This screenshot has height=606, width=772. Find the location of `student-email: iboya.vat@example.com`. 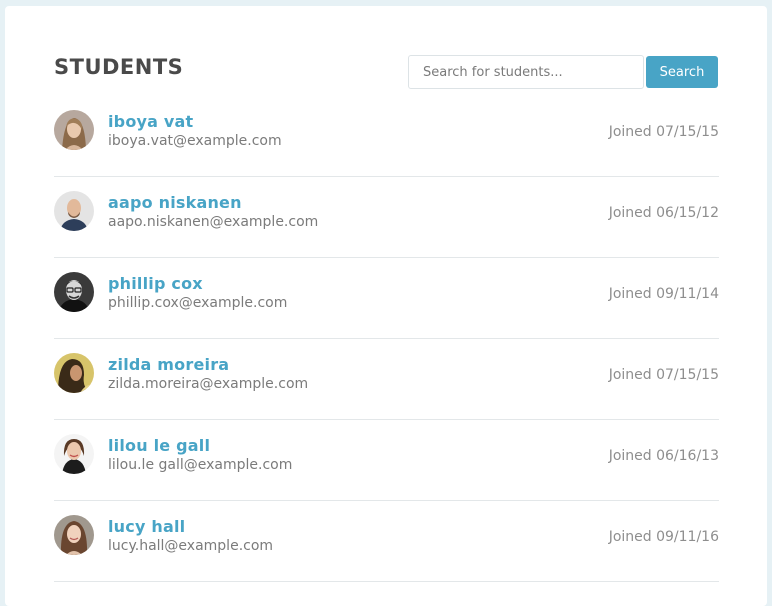

student-email: iboya.vat@example.com is located at coordinates (195, 141).